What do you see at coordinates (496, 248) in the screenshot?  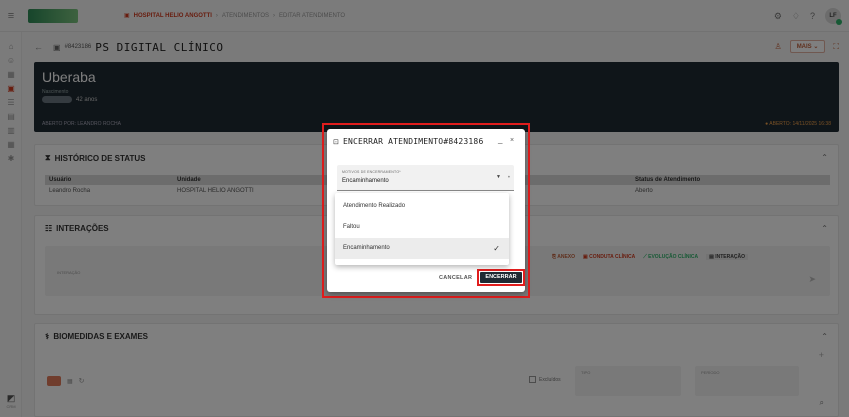 I see `check-icon: ✓` at bounding box center [496, 248].